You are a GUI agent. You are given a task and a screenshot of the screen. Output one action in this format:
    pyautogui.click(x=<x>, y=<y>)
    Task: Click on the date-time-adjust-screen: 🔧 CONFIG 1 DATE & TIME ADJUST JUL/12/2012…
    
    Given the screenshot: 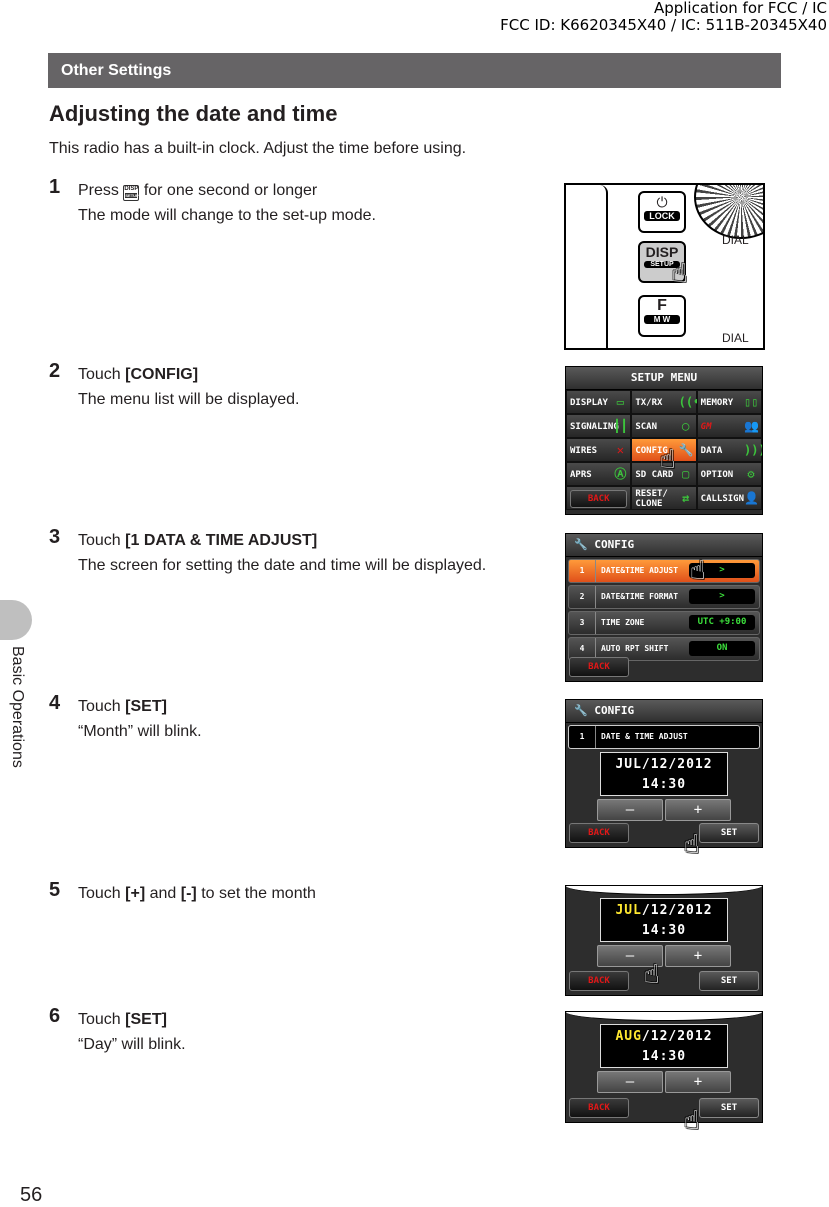 What is the action you would take?
    pyautogui.click(x=664, y=779)
    